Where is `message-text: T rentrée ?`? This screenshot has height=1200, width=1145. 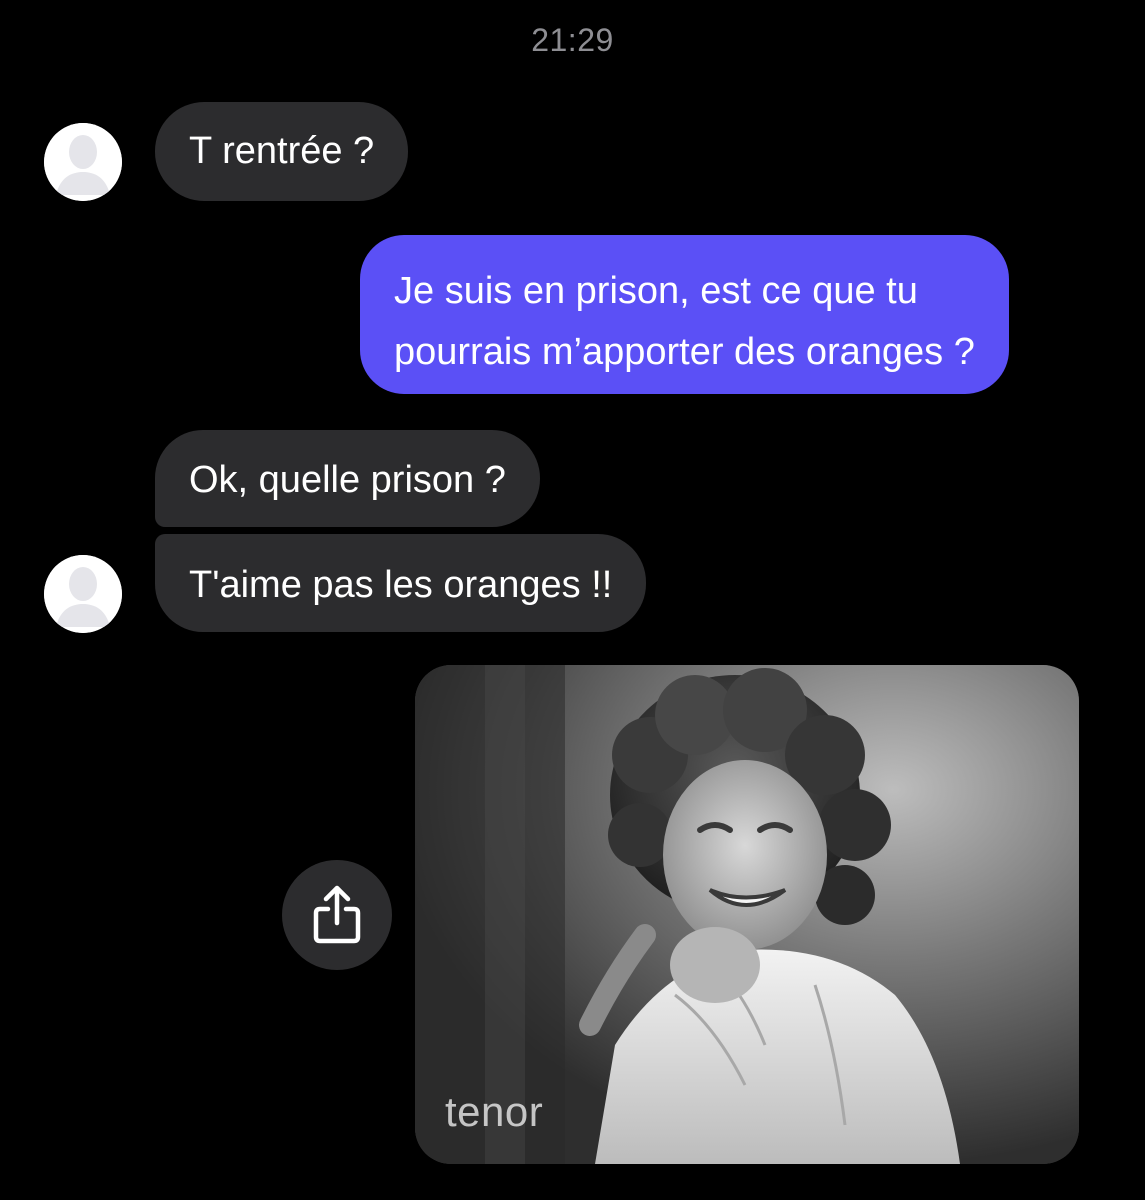
message-text: T rentrée ? is located at coordinates (282, 151).